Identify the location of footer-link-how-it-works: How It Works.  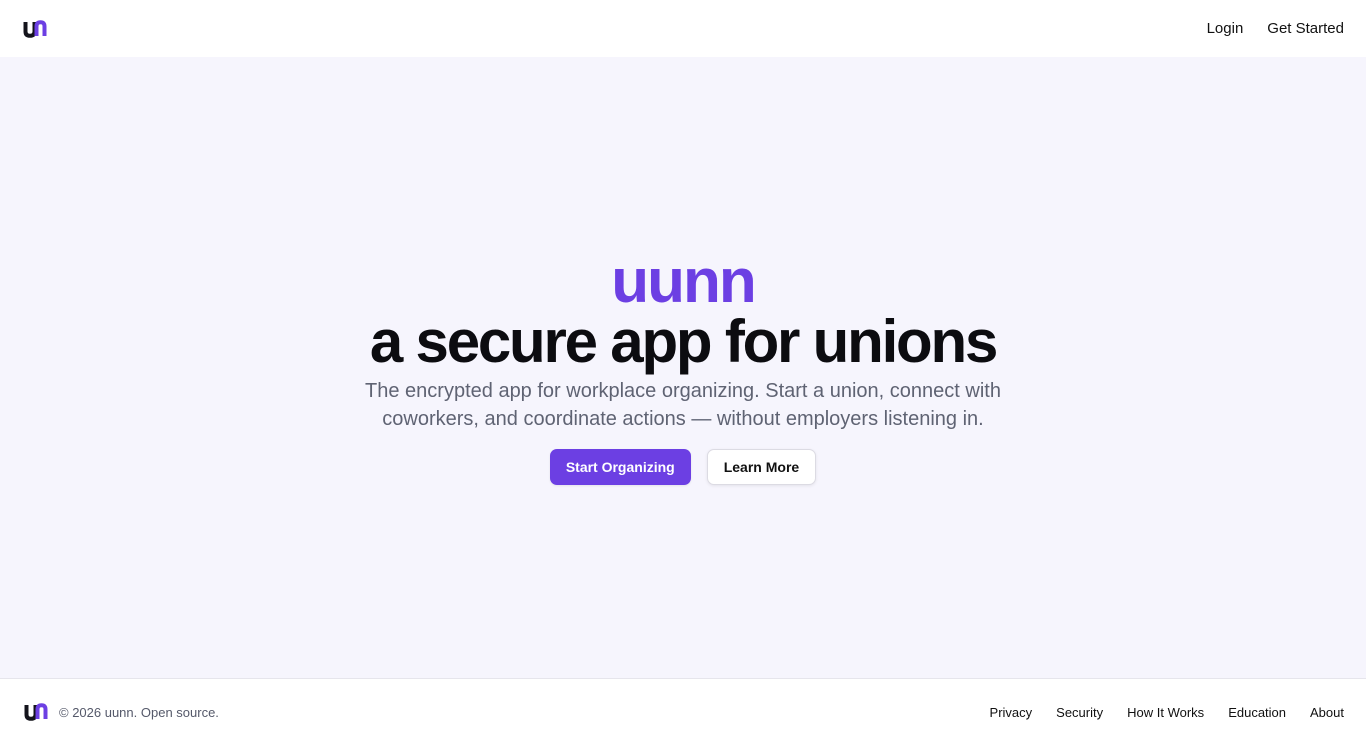
(1165, 712).